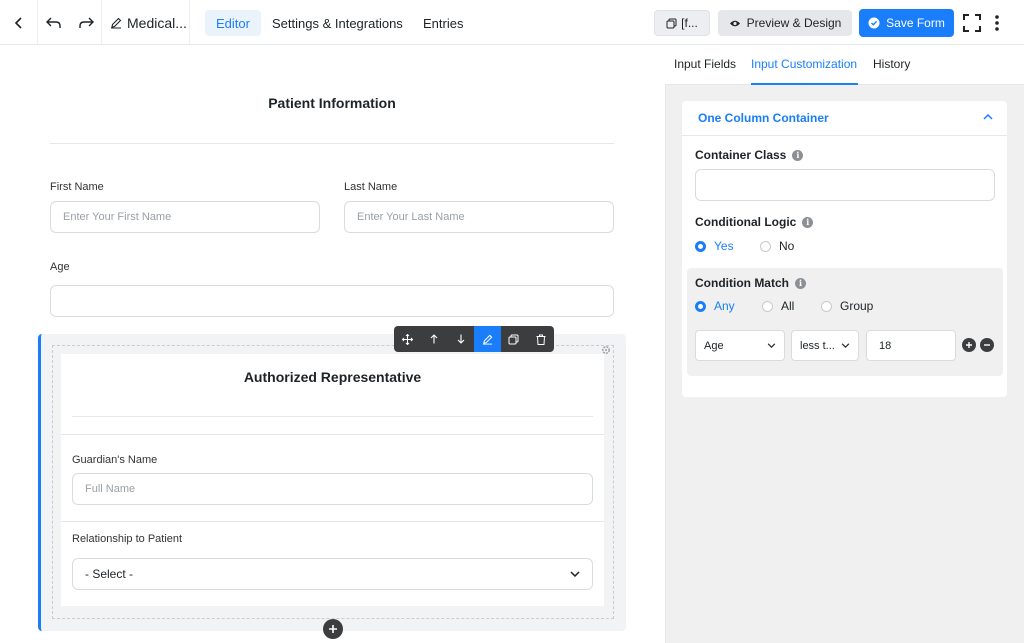 Image resolution: width=1024 pixels, height=643 pixels. I want to click on eye-icon, so click(734, 23).